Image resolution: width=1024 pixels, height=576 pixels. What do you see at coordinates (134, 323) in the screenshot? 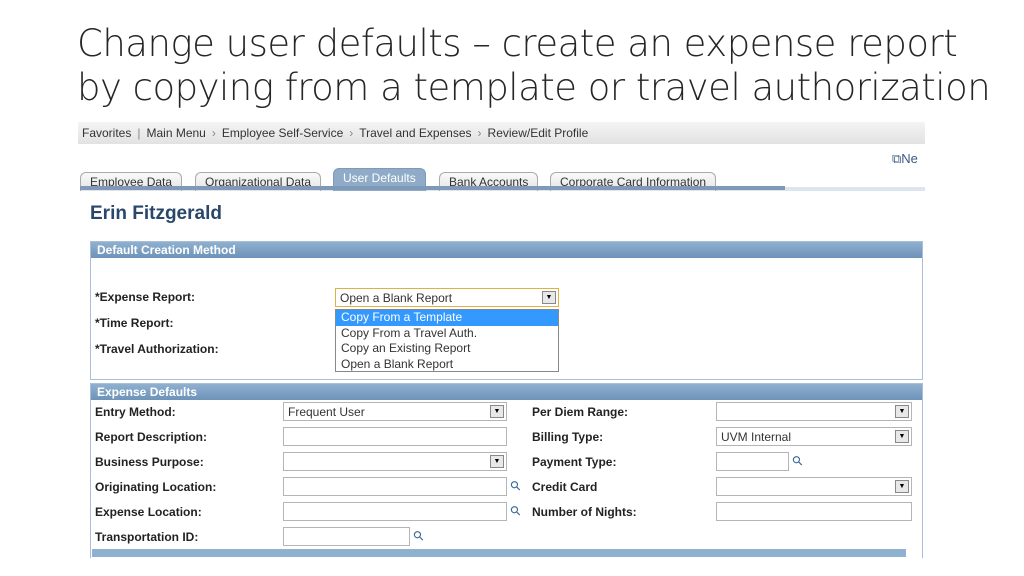
I see `time-report-label: *Time Report:` at bounding box center [134, 323].